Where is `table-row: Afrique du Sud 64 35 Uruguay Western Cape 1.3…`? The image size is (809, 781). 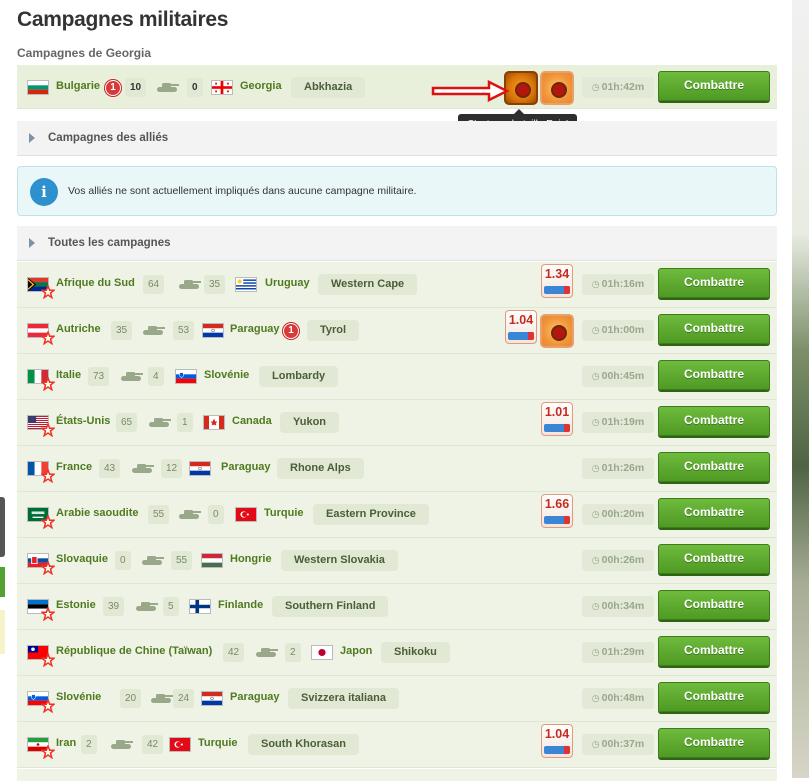 table-row: Afrique du Sud 64 35 Uruguay Western Cape 1.3… is located at coordinates (397, 285).